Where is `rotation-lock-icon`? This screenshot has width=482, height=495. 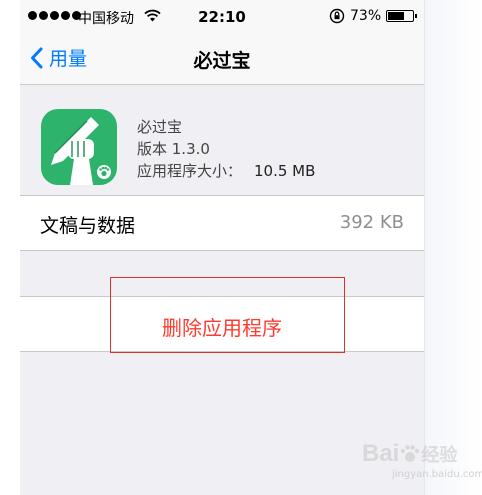
rotation-lock-icon is located at coordinates (337, 18).